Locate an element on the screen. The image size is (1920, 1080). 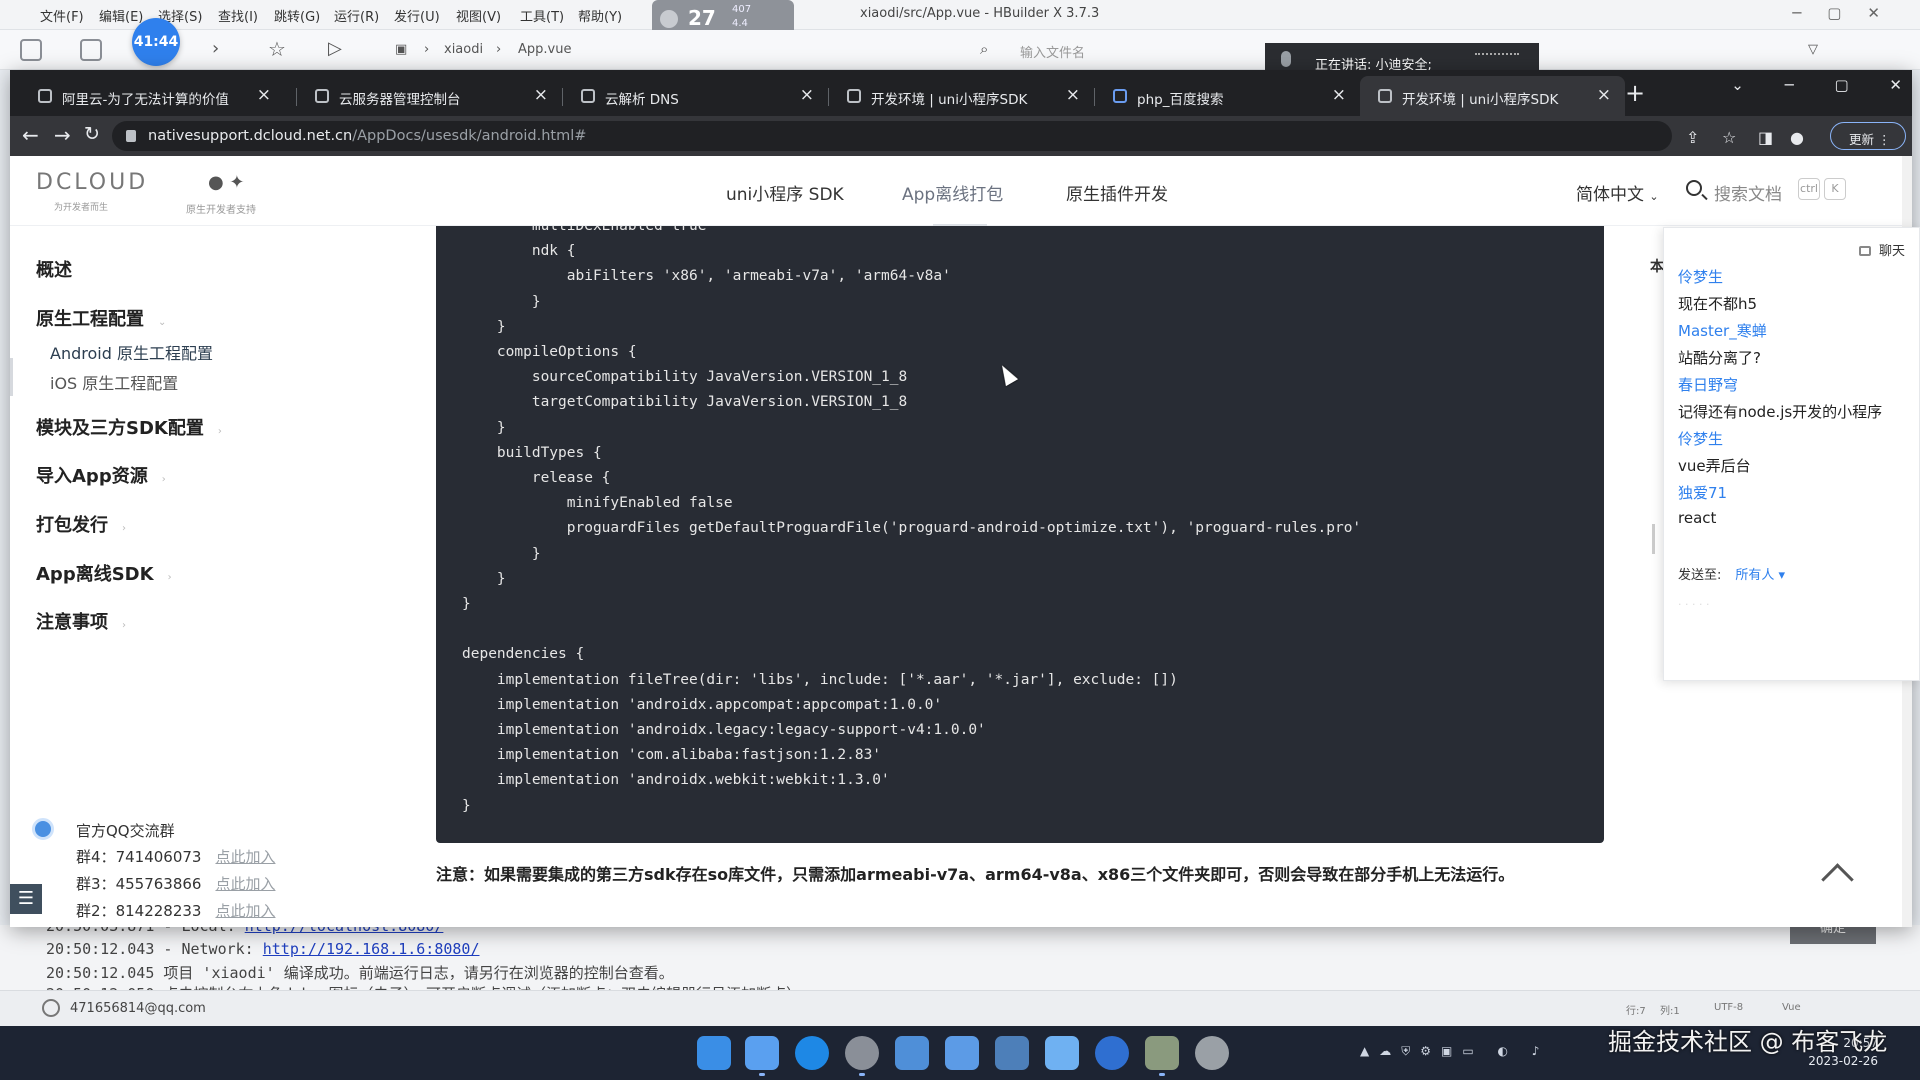
menu-toggle-icon: ☰ is located at coordinates (26, 899).